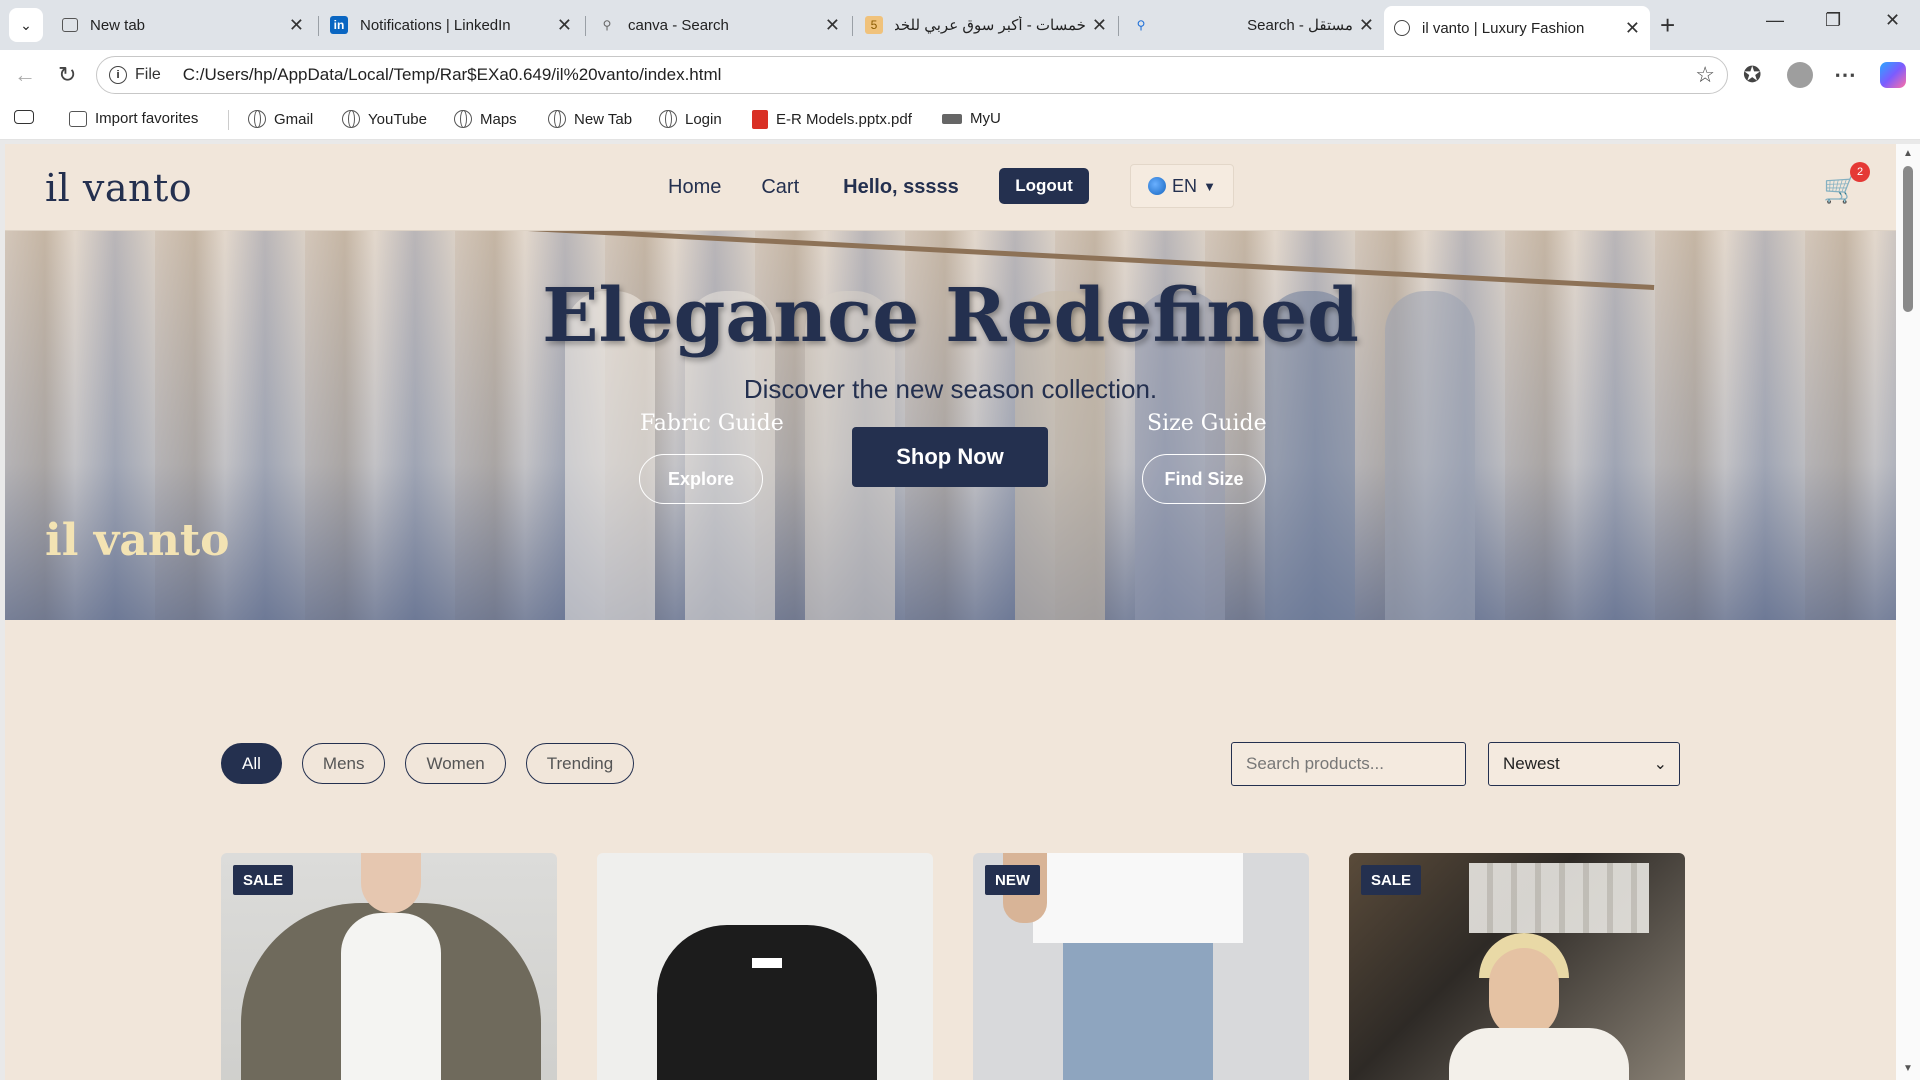 The image size is (1920, 1080). What do you see at coordinates (78, 118) in the screenshot?
I see `import-icon` at bounding box center [78, 118].